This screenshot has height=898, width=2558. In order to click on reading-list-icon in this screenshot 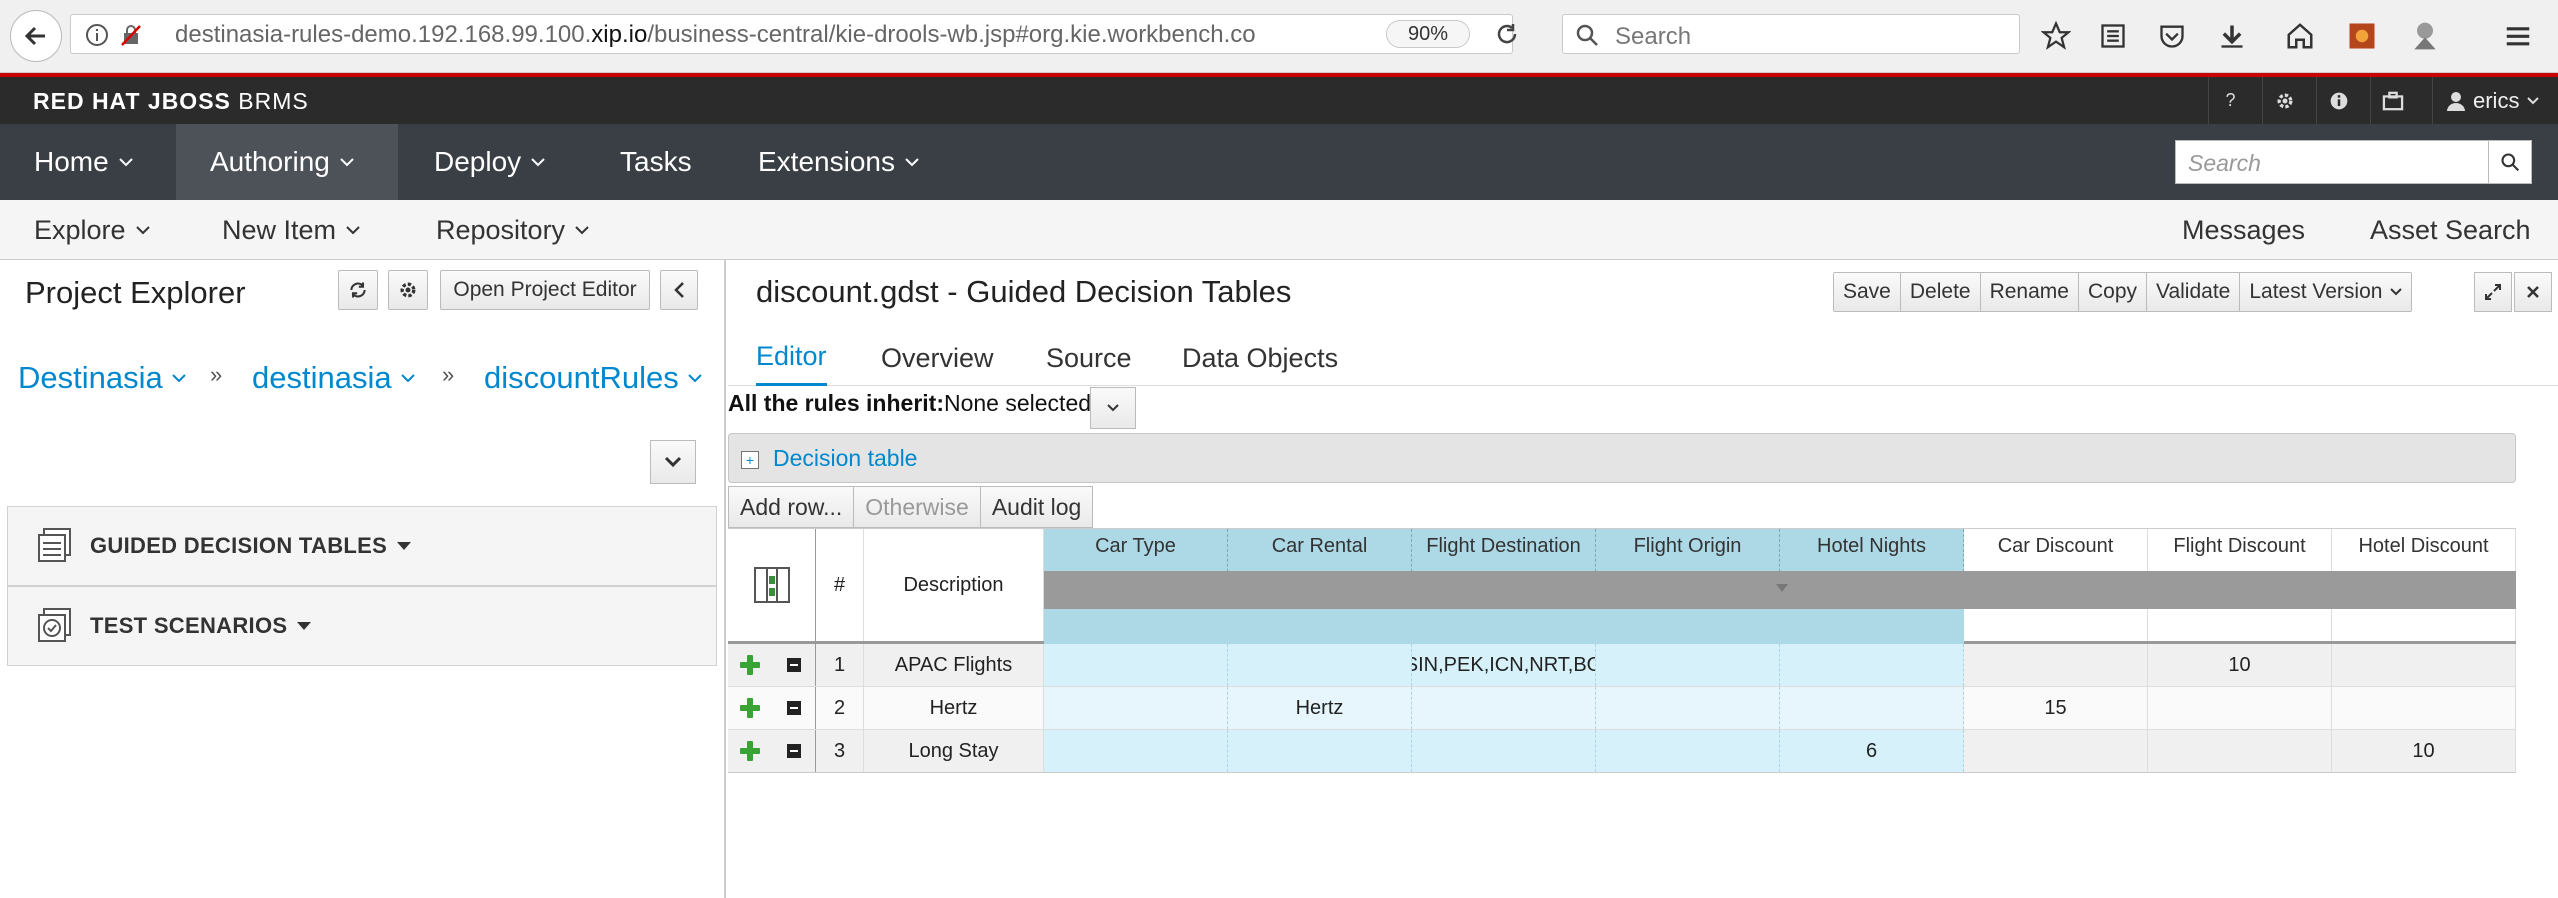, I will do `click(2113, 36)`.